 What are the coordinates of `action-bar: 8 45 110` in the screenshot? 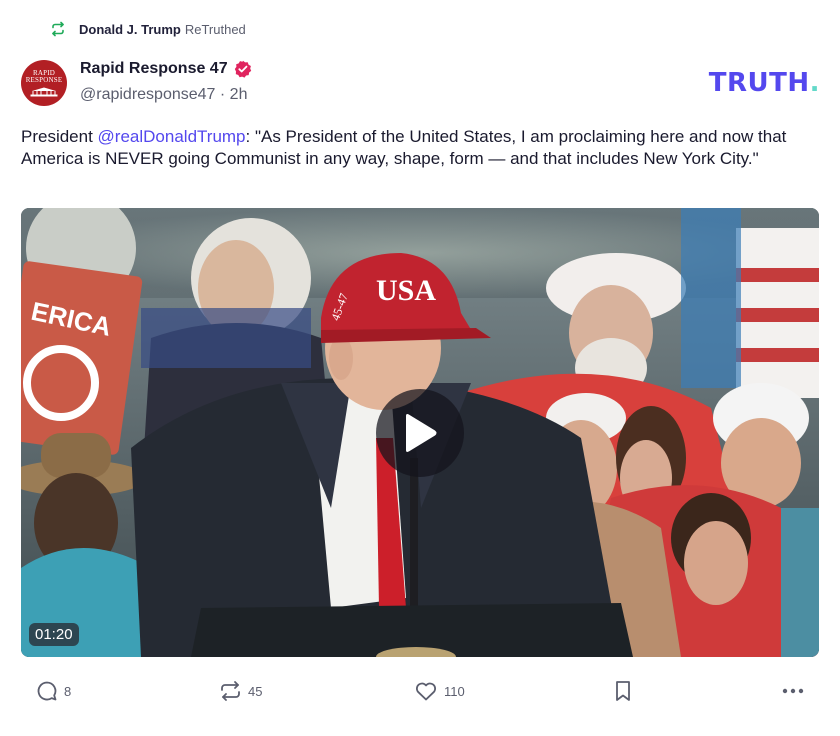 It's located at (420, 692).